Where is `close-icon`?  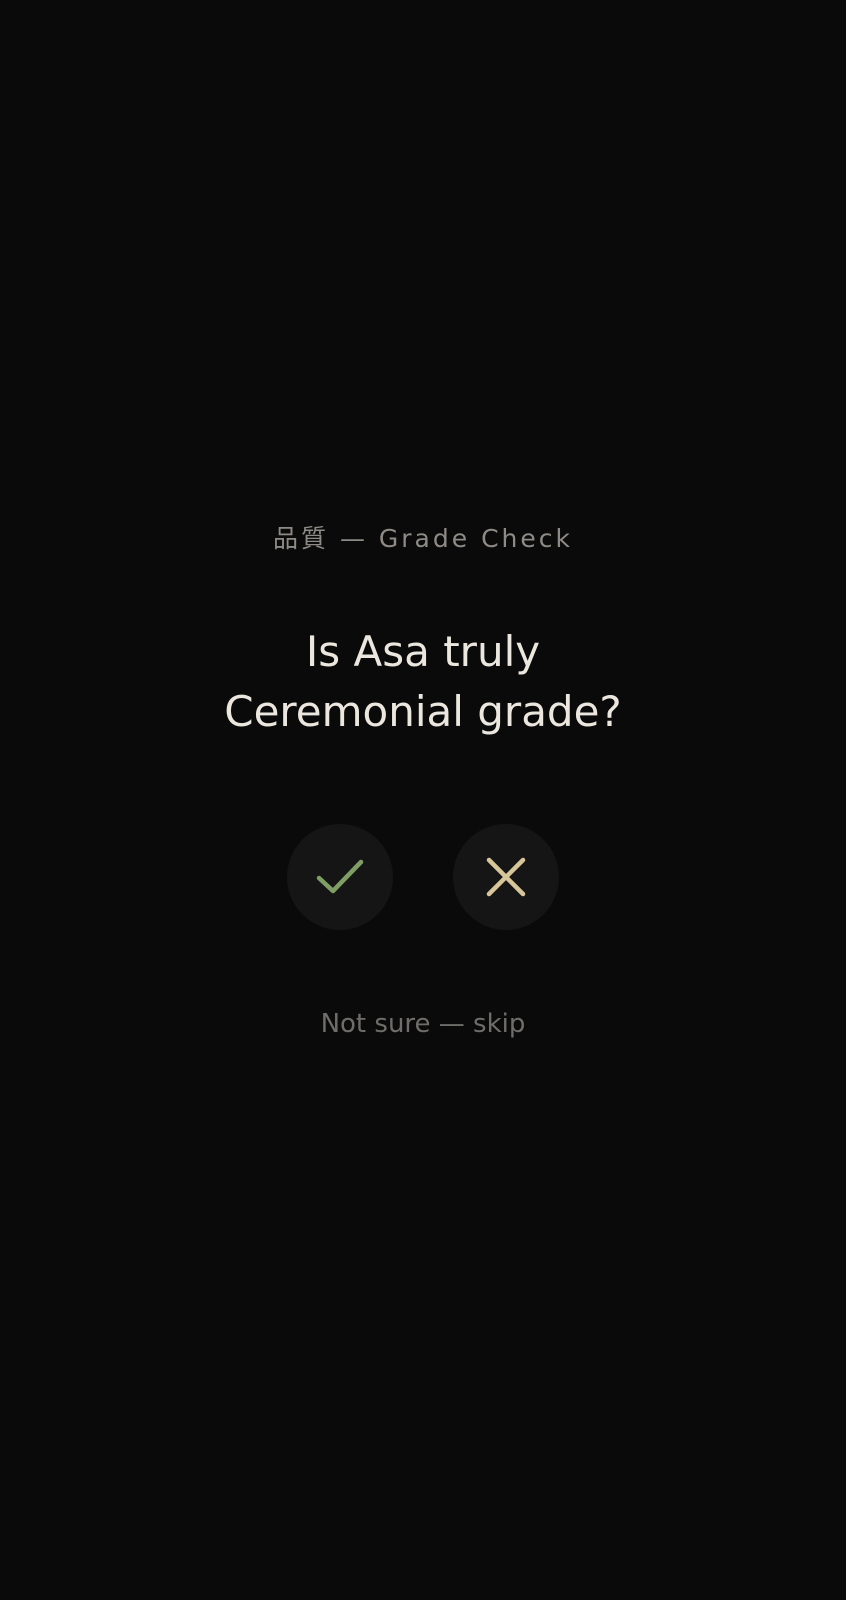
close-icon is located at coordinates (506, 877).